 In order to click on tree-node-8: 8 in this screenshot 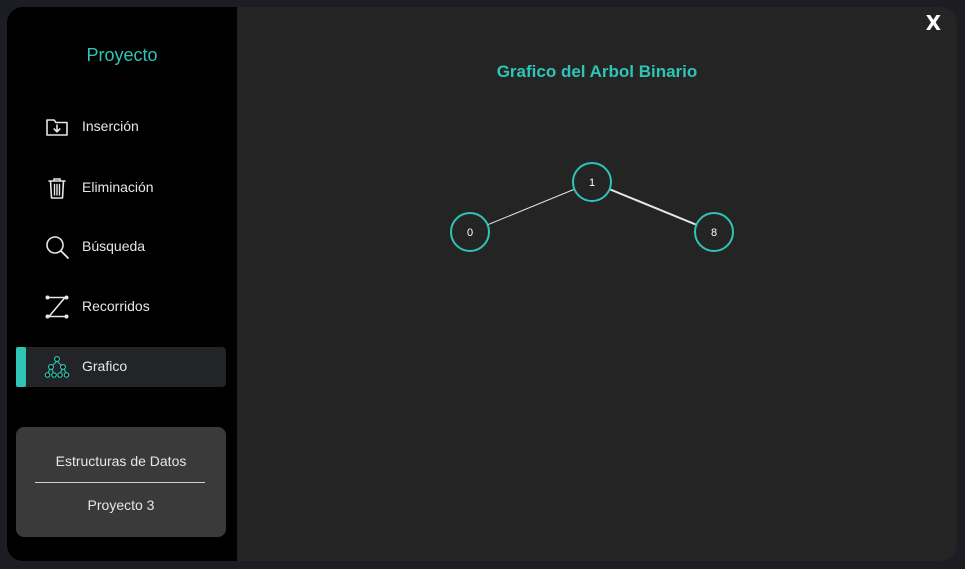, I will do `click(714, 232)`.